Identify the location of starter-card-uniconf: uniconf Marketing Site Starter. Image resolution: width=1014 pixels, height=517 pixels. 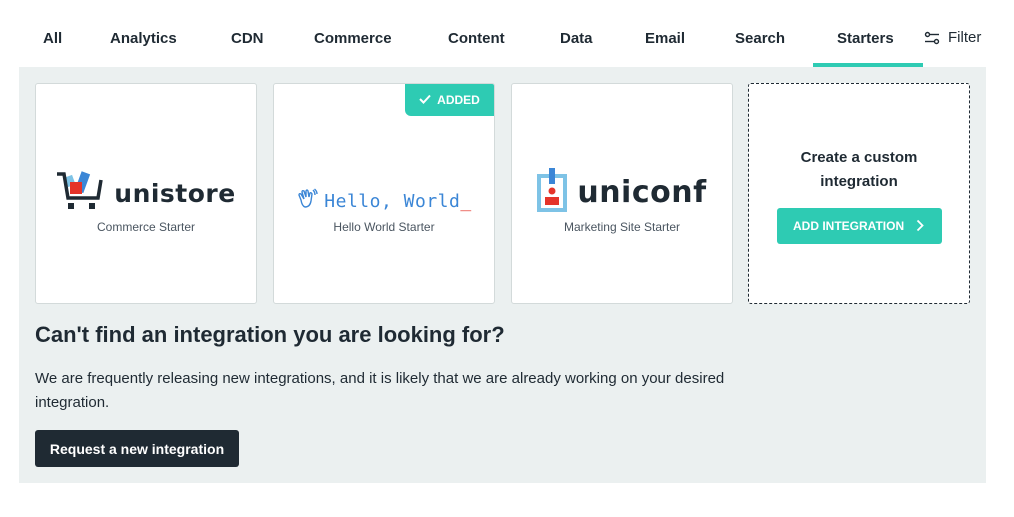
(622, 193).